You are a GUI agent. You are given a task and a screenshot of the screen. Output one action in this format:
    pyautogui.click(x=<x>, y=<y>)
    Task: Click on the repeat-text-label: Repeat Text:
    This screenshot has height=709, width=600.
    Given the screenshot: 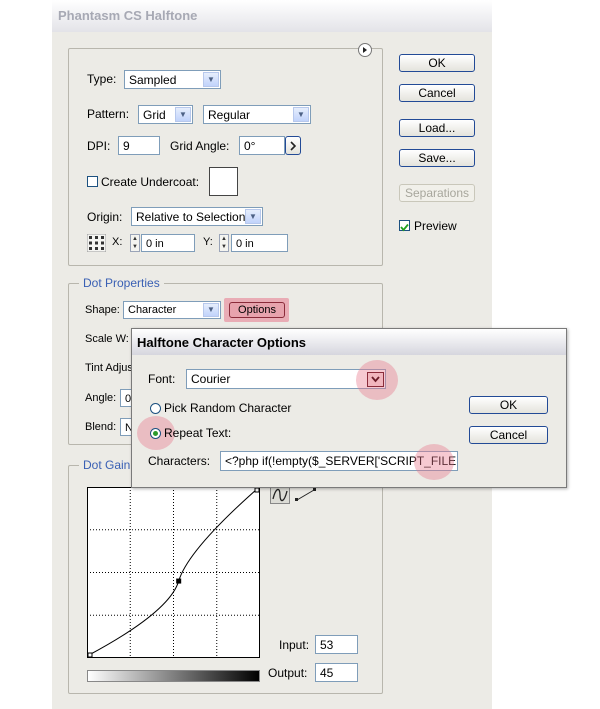 What is the action you would take?
    pyautogui.click(x=198, y=433)
    